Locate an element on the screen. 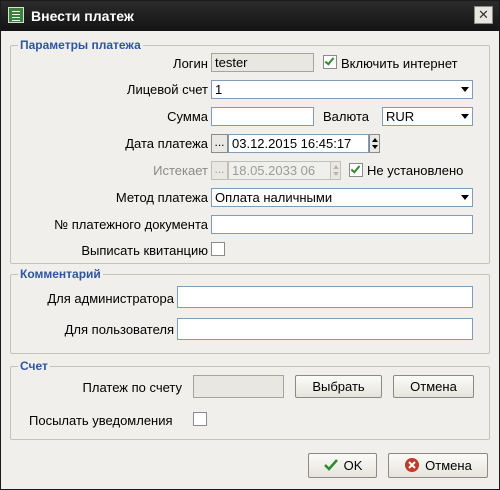 The image size is (500, 490). cancel-label: Отмена is located at coordinates (448, 465).